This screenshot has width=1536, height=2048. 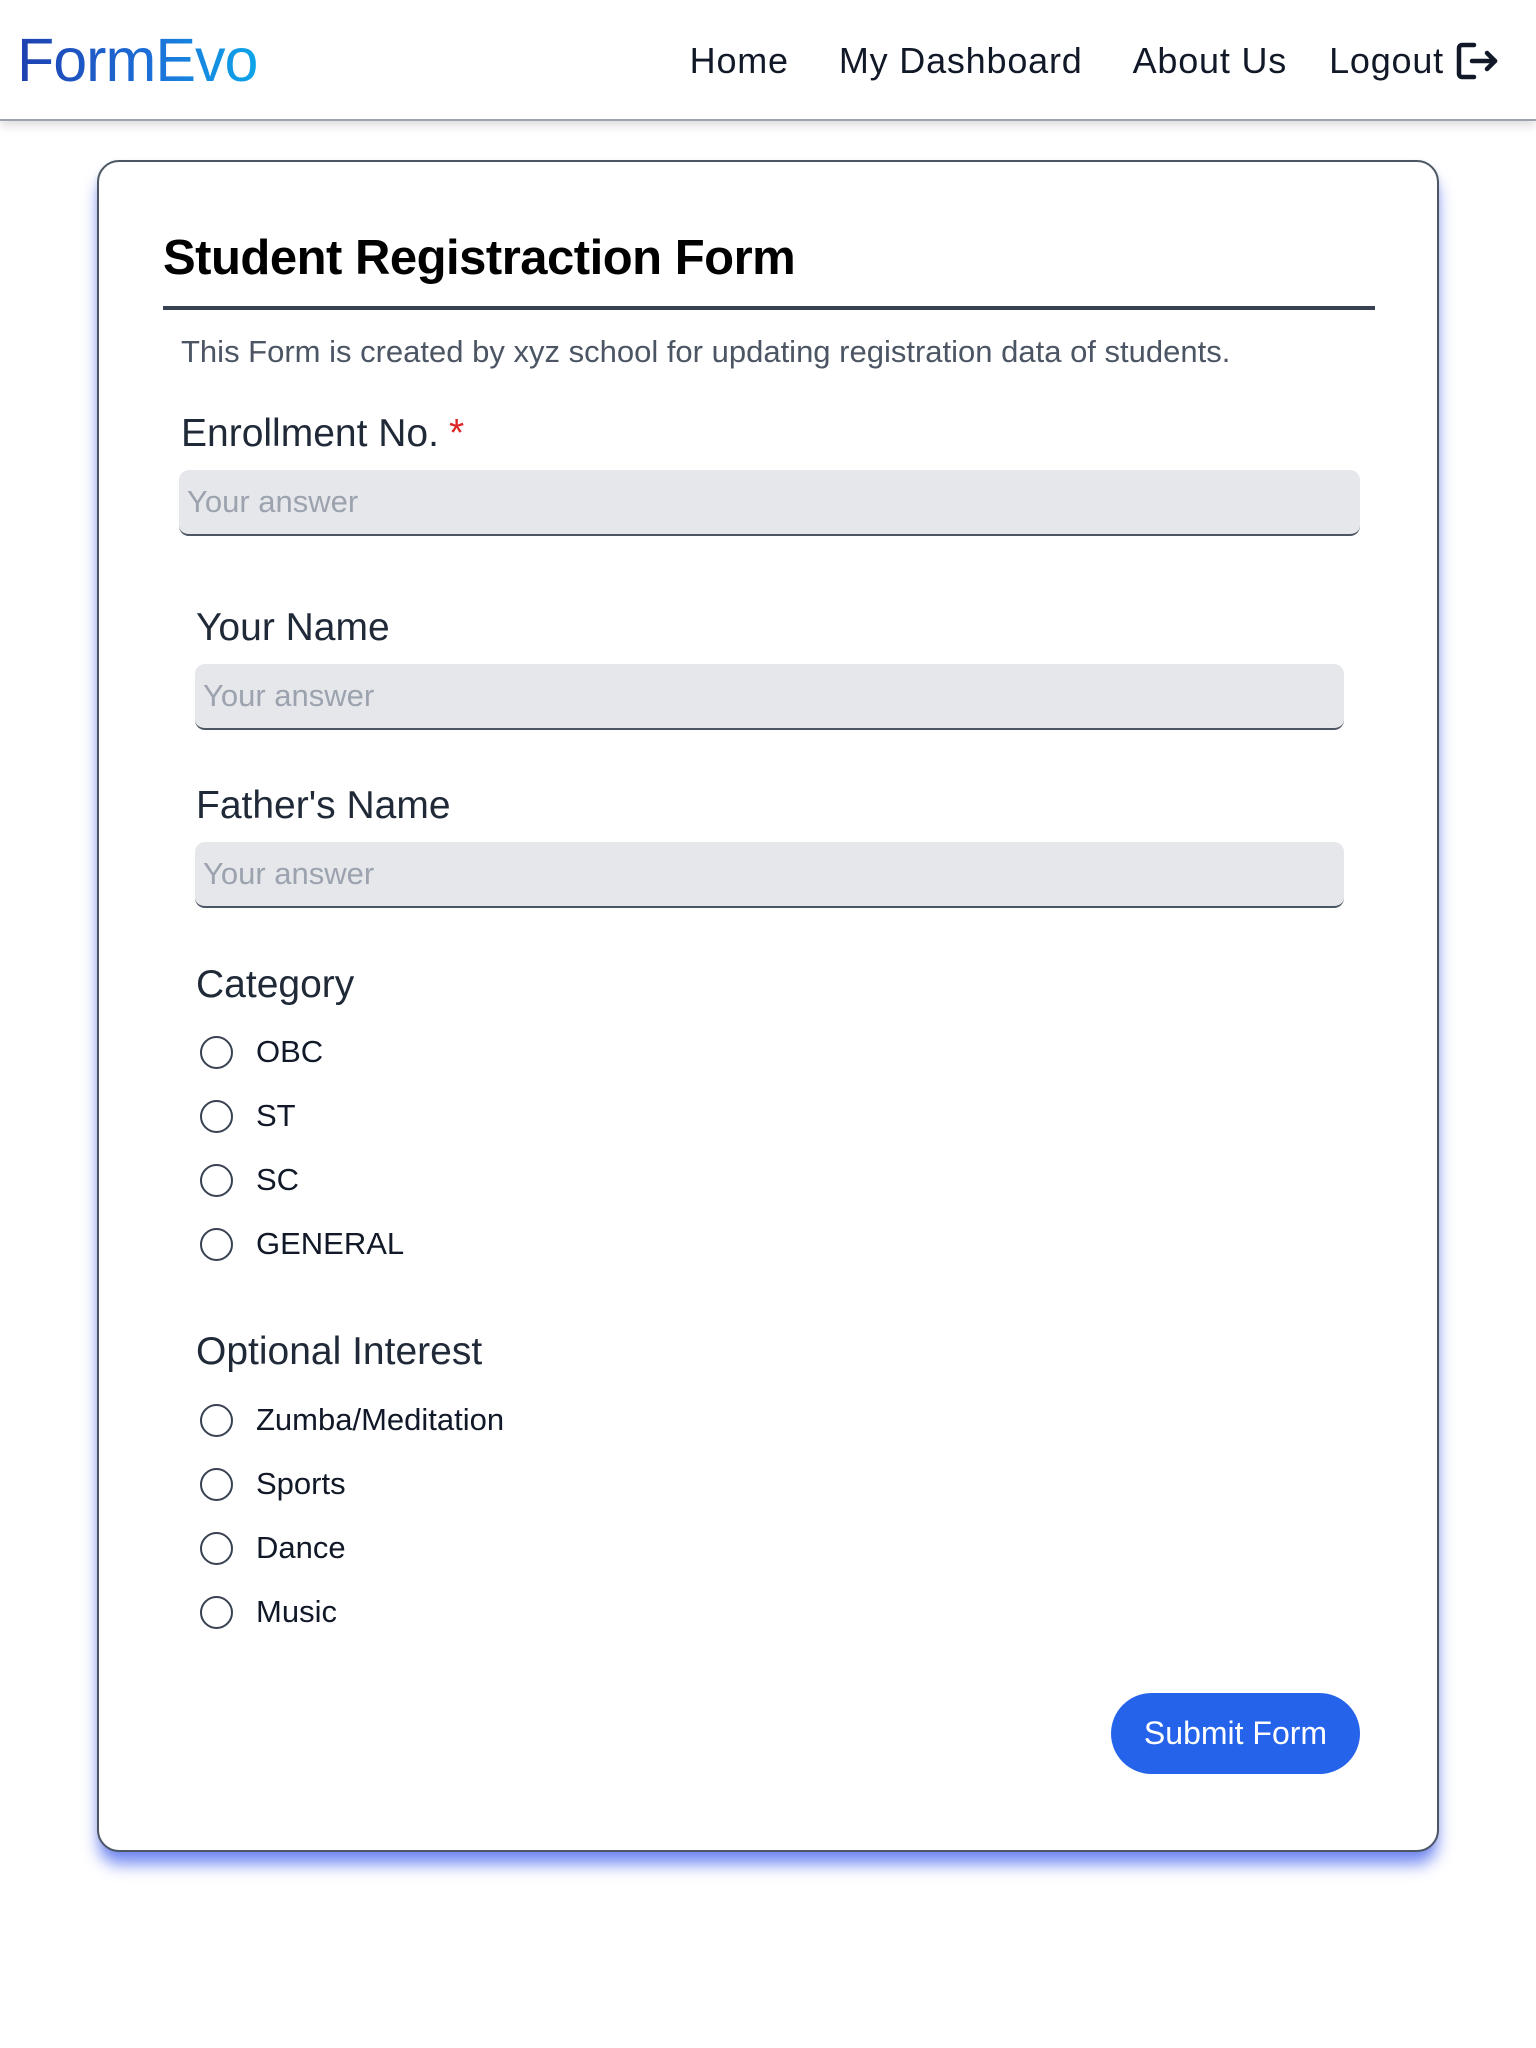 What do you see at coordinates (339, 1351) in the screenshot?
I see `optional-interest-label: Optional Interest` at bounding box center [339, 1351].